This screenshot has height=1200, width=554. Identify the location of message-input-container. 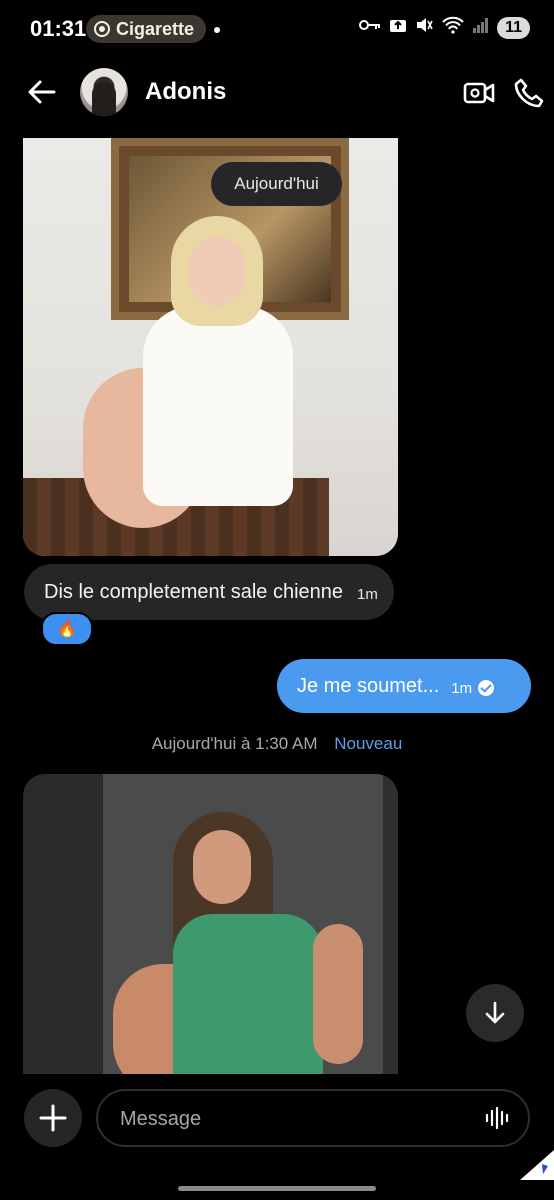
(313, 1118).